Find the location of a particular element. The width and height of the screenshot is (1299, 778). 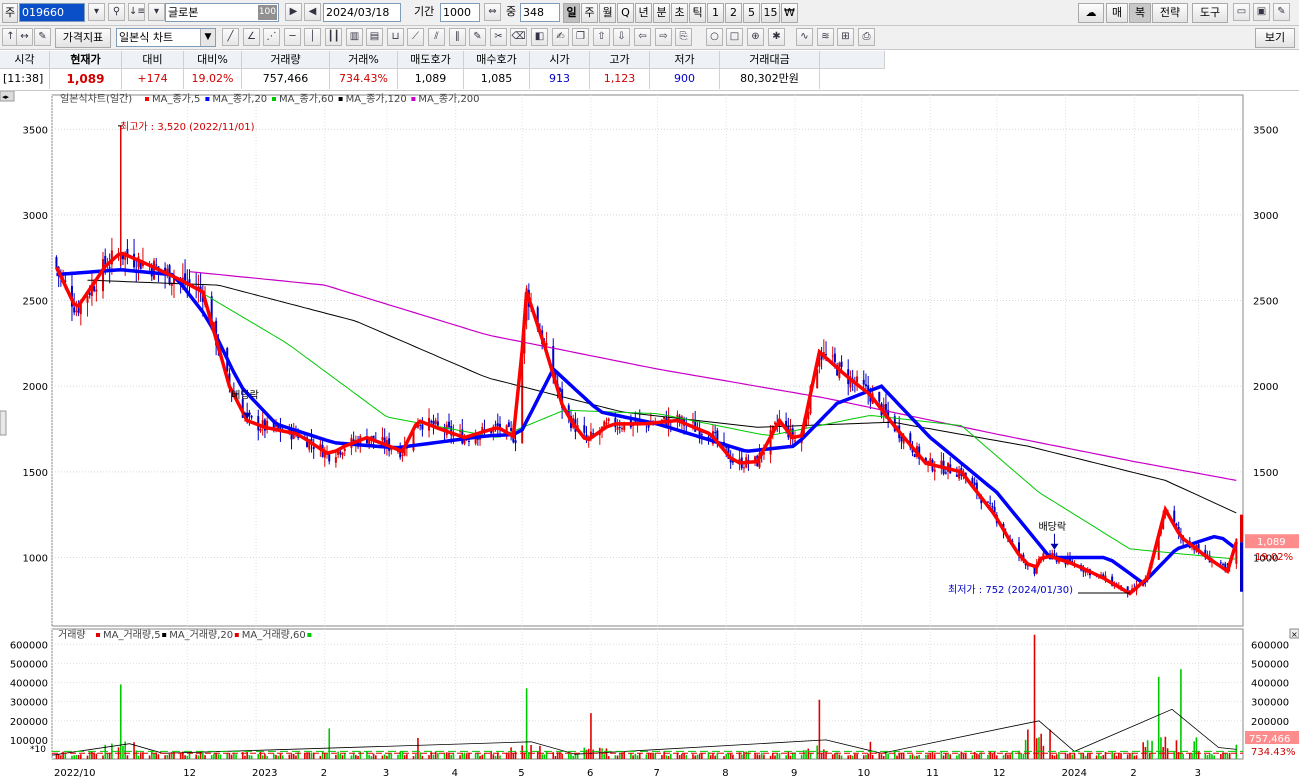

count-input: 348 is located at coordinates (540, 12).